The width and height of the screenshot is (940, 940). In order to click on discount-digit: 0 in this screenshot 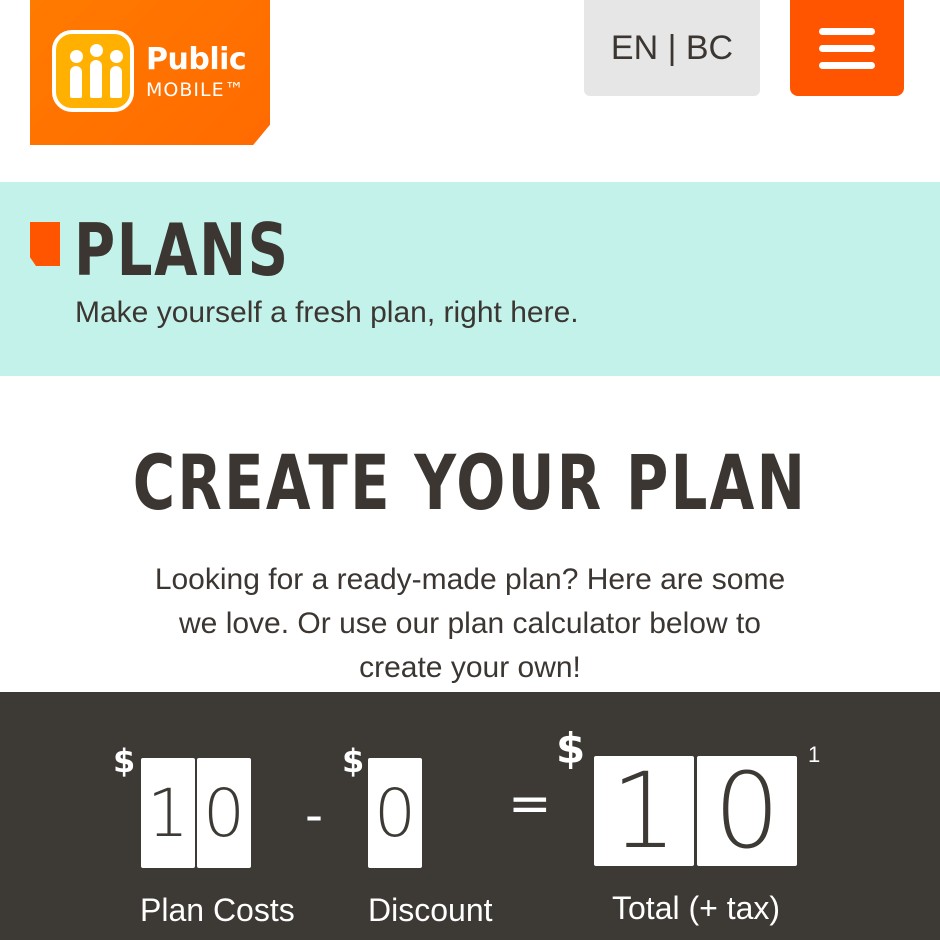, I will do `click(395, 813)`.